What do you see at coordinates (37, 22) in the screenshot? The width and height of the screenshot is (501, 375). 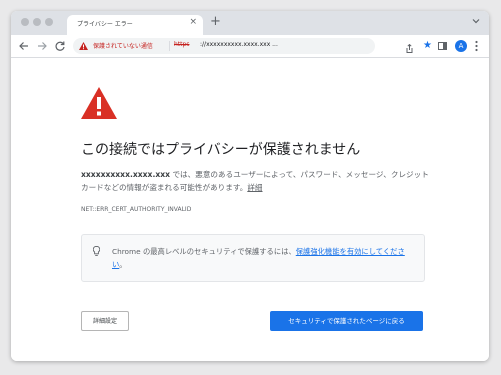 I see `window-minimize-dot` at bounding box center [37, 22].